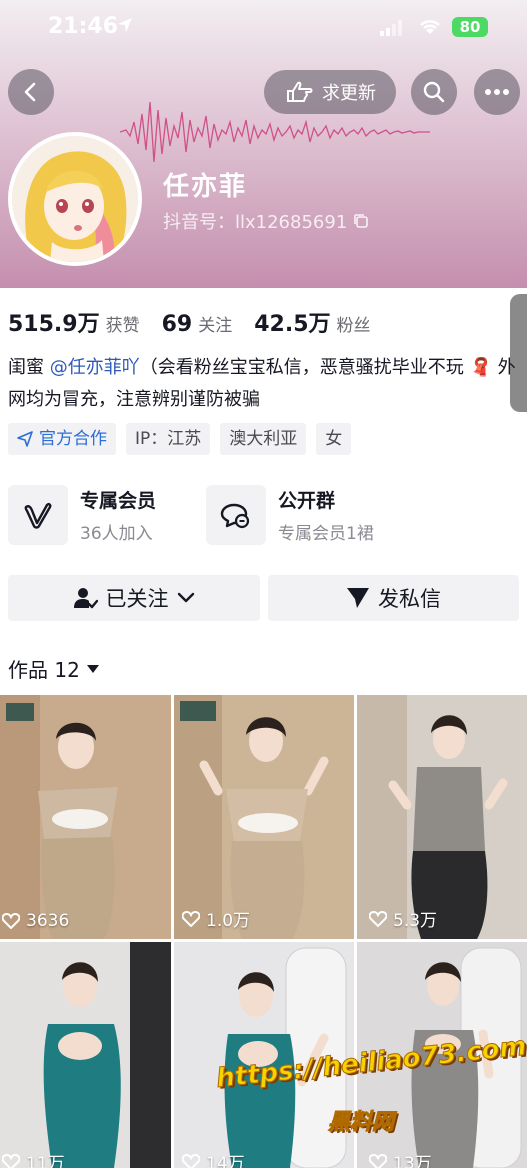  I want to click on likes-value: 3636, so click(48, 921).